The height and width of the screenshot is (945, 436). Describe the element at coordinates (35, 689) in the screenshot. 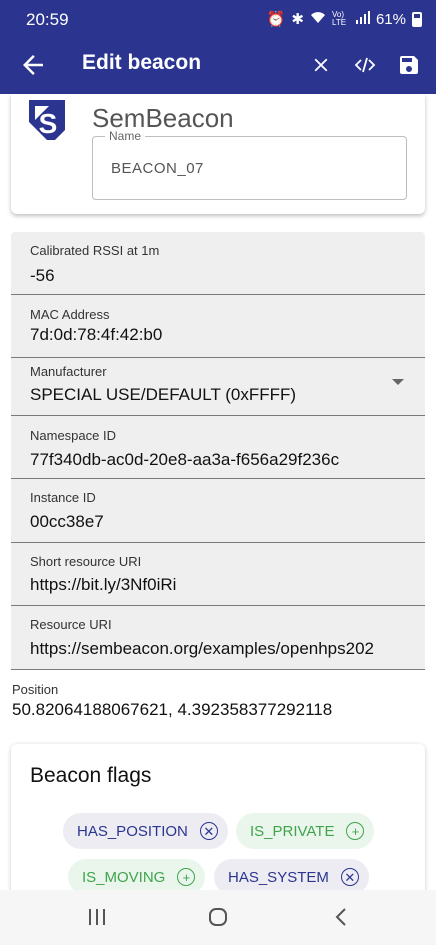

I see `position-label: Position` at that location.